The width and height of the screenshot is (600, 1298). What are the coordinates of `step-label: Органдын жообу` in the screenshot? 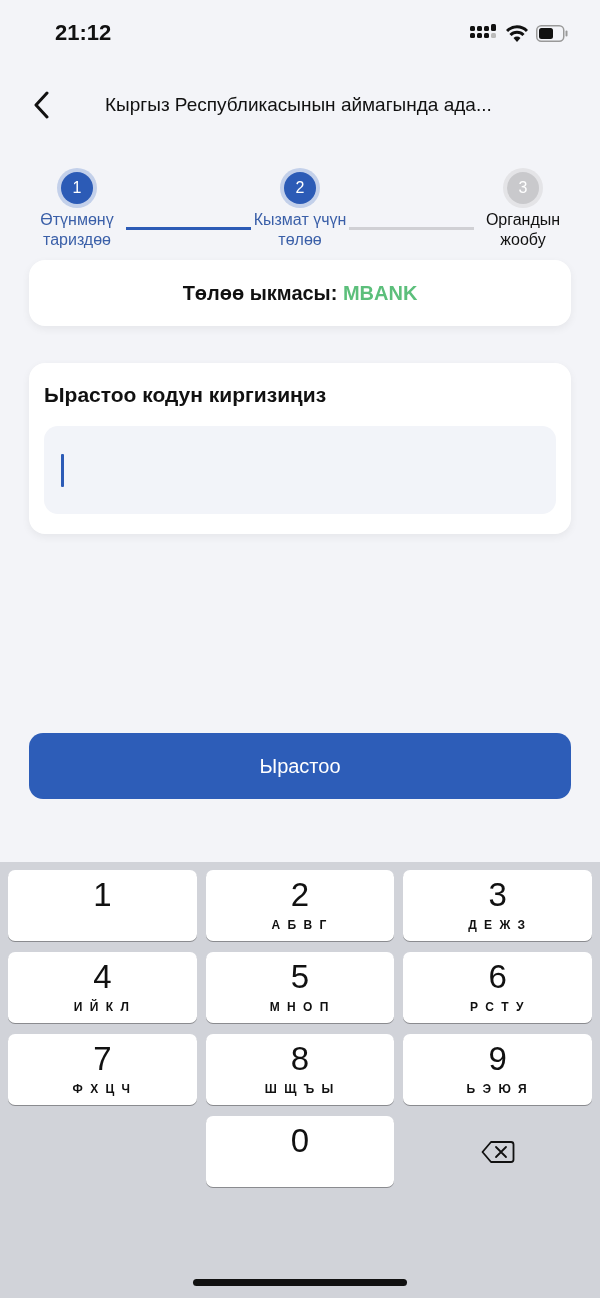 It's located at (523, 230).